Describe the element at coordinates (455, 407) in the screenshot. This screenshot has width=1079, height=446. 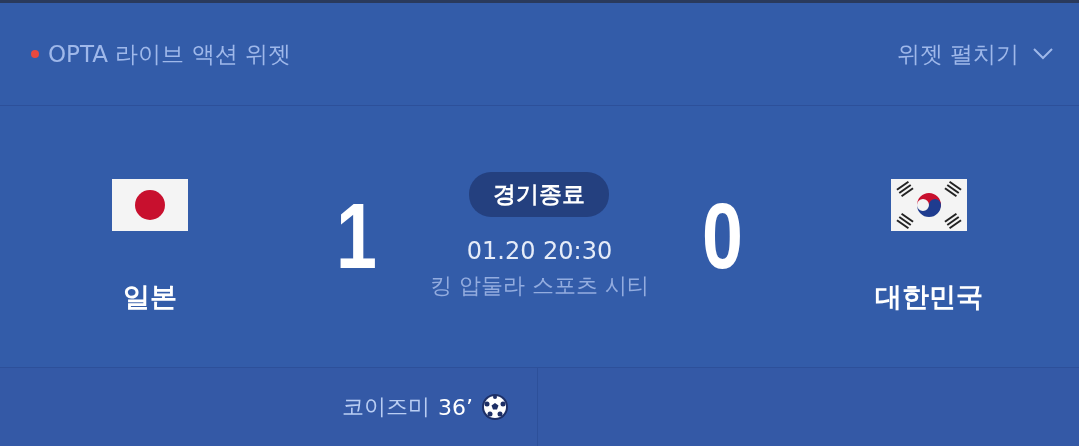
I see `goal-minute: 36’` at that location.